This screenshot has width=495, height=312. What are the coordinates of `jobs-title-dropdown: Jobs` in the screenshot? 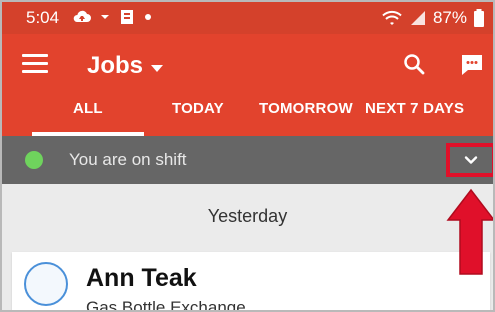 It's located at (125, 66).